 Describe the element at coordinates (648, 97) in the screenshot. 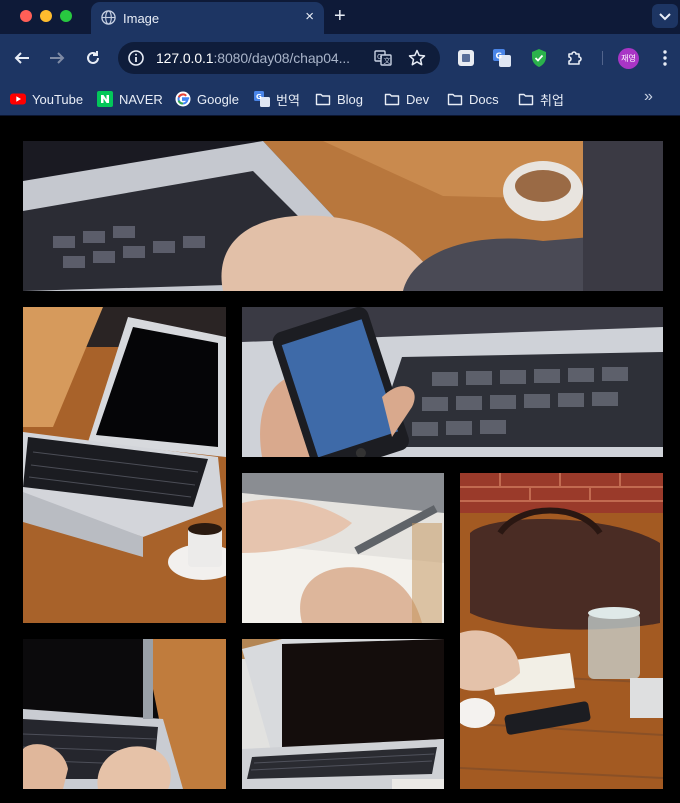

I see `bookmarks-overflow-button: »` at that location.